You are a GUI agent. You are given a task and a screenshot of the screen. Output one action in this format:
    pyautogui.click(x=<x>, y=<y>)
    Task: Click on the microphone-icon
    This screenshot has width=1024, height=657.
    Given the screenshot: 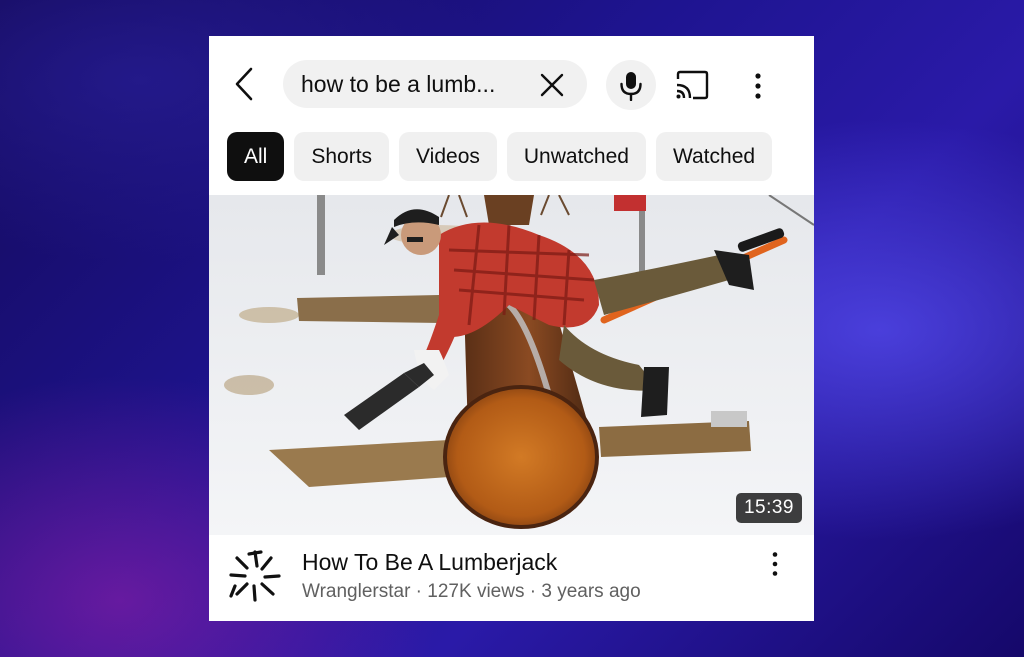 What is the action you would take?
    pyautogui.click(x=631, y=86)
    